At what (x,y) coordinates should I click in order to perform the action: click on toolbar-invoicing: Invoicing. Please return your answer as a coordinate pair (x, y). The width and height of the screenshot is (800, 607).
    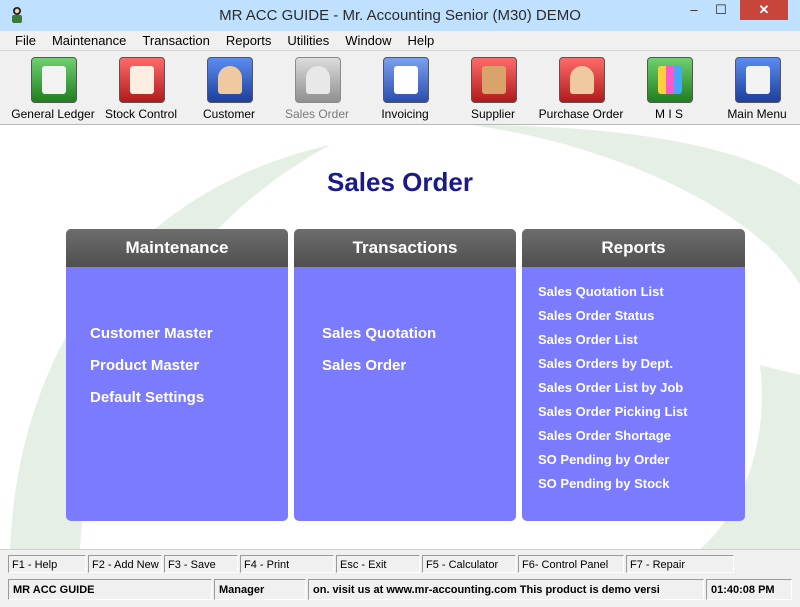
    Looking at the image, I should click on (405, 88).